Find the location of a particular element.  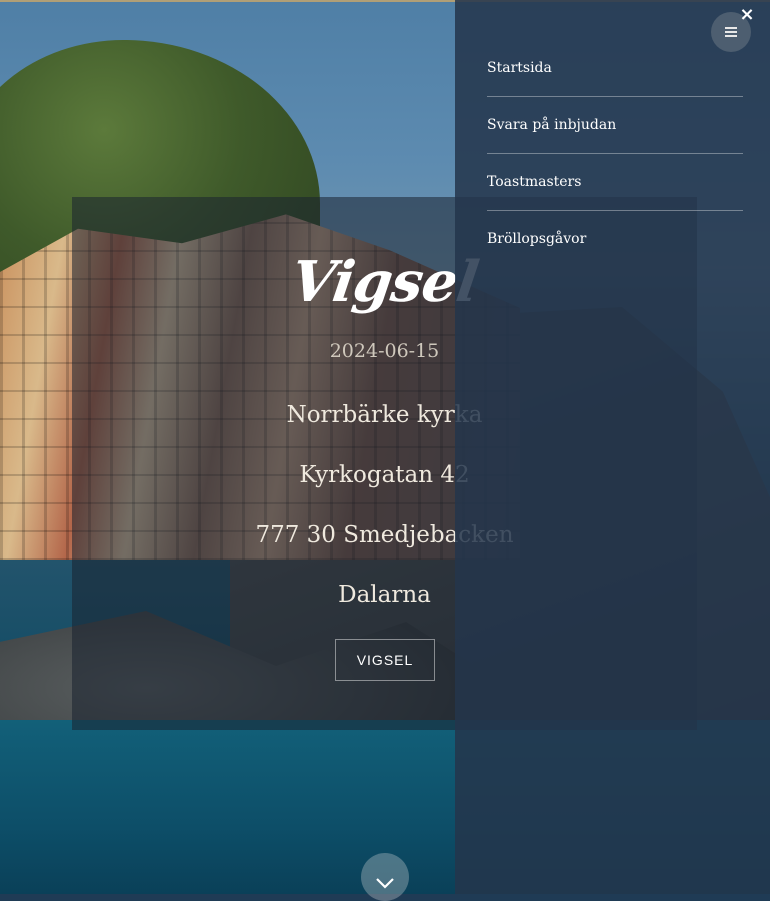

menu-item-brollopsgavor: Bröllopsgåvor is located at coordinates (615, 209).